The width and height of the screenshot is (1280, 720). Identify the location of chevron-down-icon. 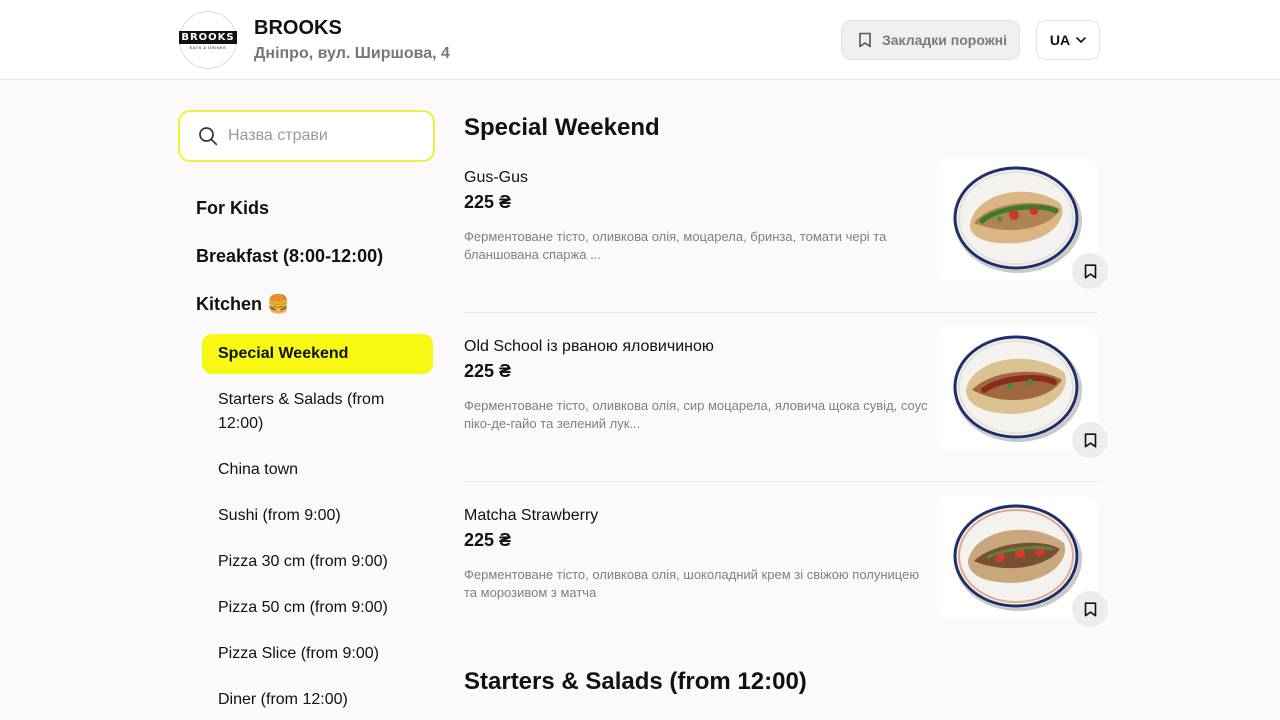
(1081, 40).